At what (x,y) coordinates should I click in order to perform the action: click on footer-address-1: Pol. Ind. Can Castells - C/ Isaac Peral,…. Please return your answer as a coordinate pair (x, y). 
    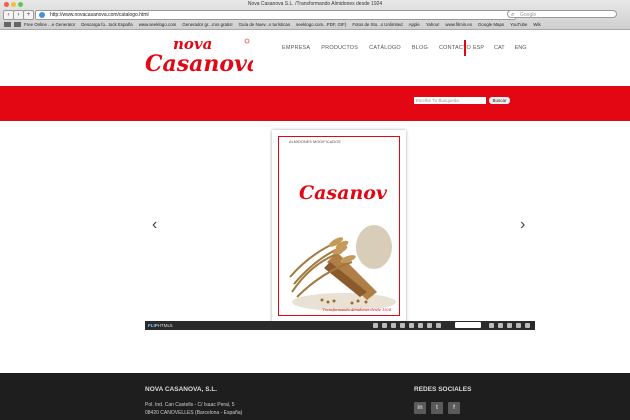
    Looking at the image, I should click on (190, 405).